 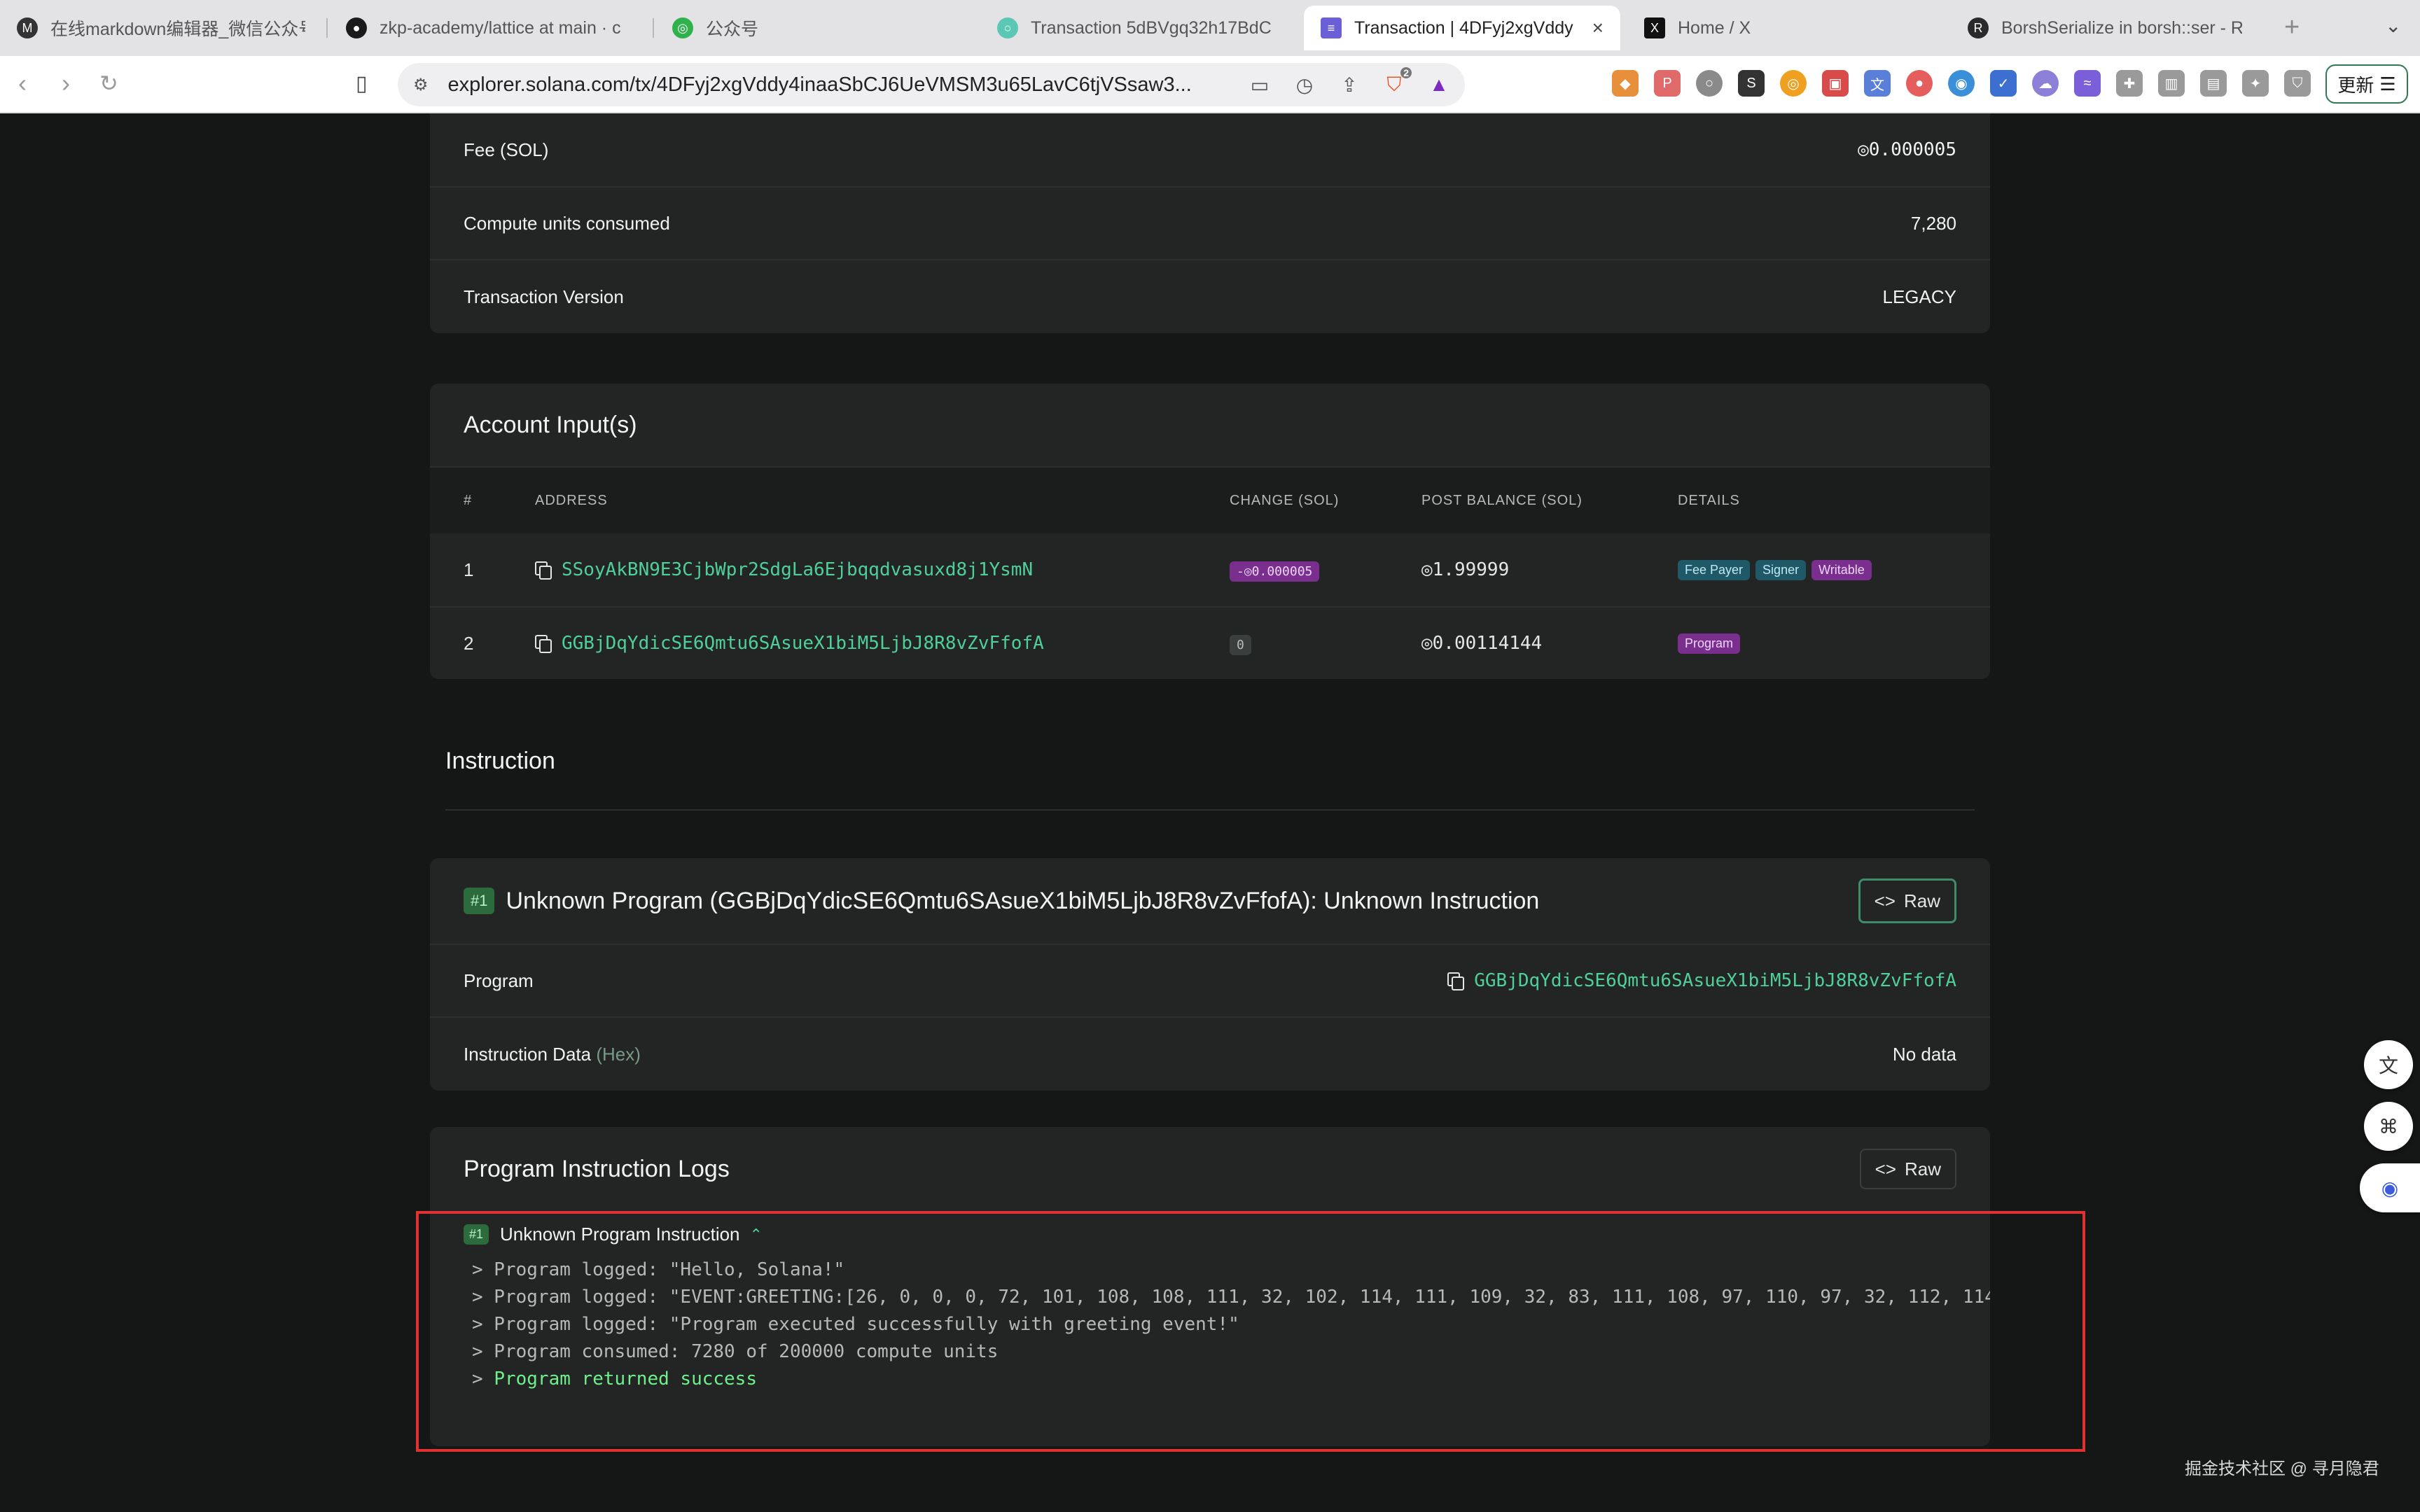 I want to click on menu-icon: ☰, so click(x=2387, y=83).